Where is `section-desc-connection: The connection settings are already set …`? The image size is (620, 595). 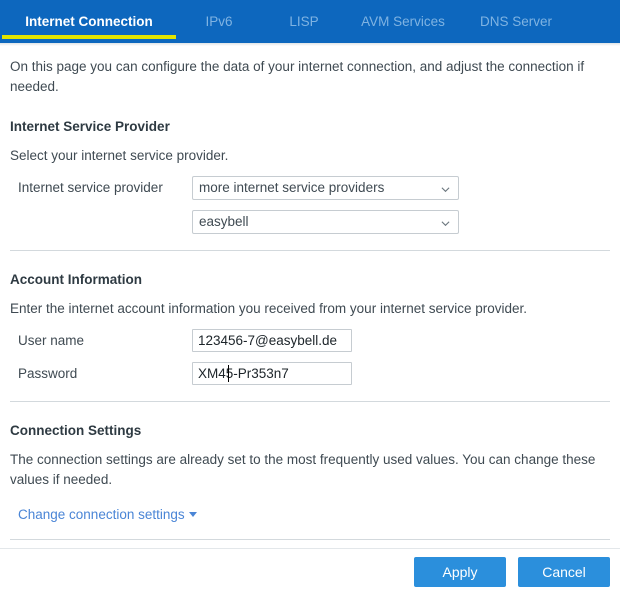 section-desc-connection: The connection settings are already set … is located at coordinates (303, 470).